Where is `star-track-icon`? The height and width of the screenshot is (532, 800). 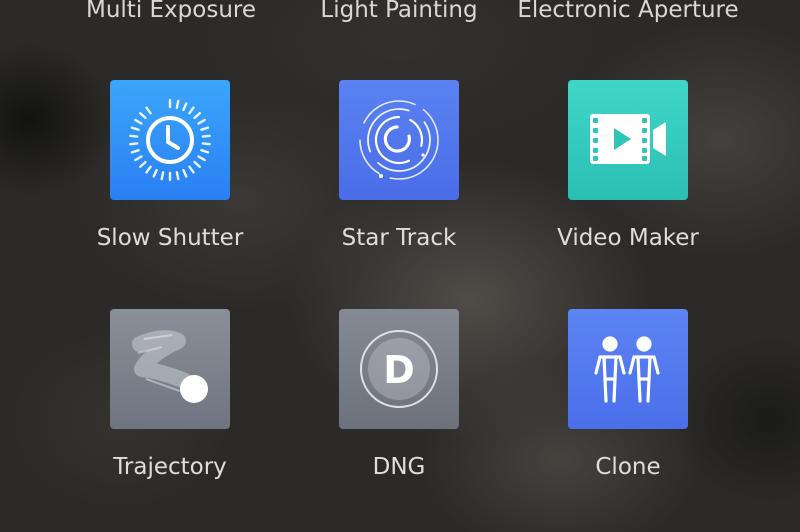 star-track-icon is located at coordinates (399, 140).